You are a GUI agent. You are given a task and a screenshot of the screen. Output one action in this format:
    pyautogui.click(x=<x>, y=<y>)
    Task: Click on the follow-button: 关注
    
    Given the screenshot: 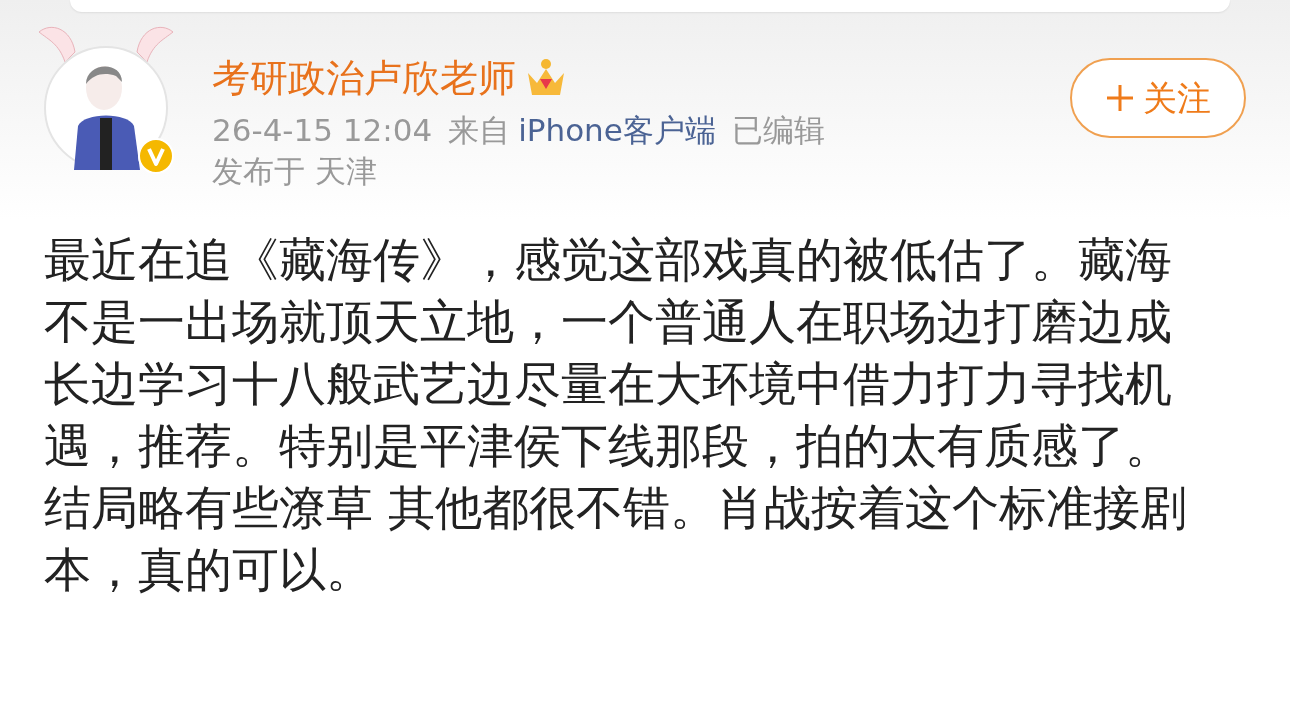 What is the action you would take?
    pyautogui.click(x=1158, y=98)
    